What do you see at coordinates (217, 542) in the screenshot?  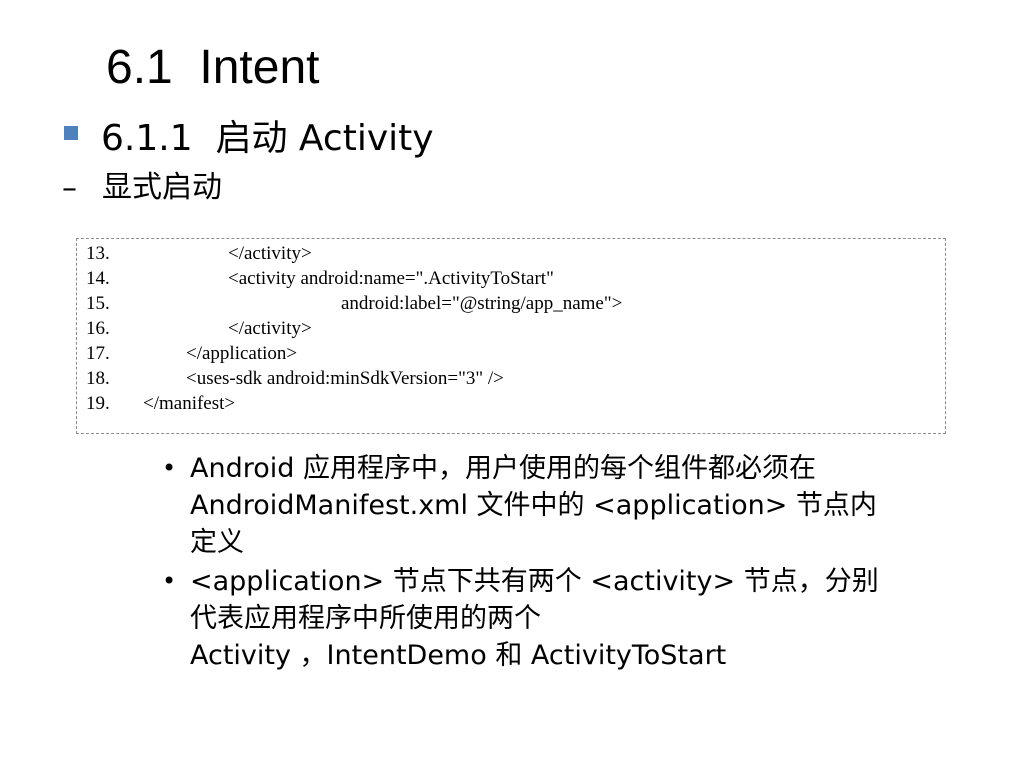 I see `bullet-text-line: 定义` at bounding box center [217, 542].